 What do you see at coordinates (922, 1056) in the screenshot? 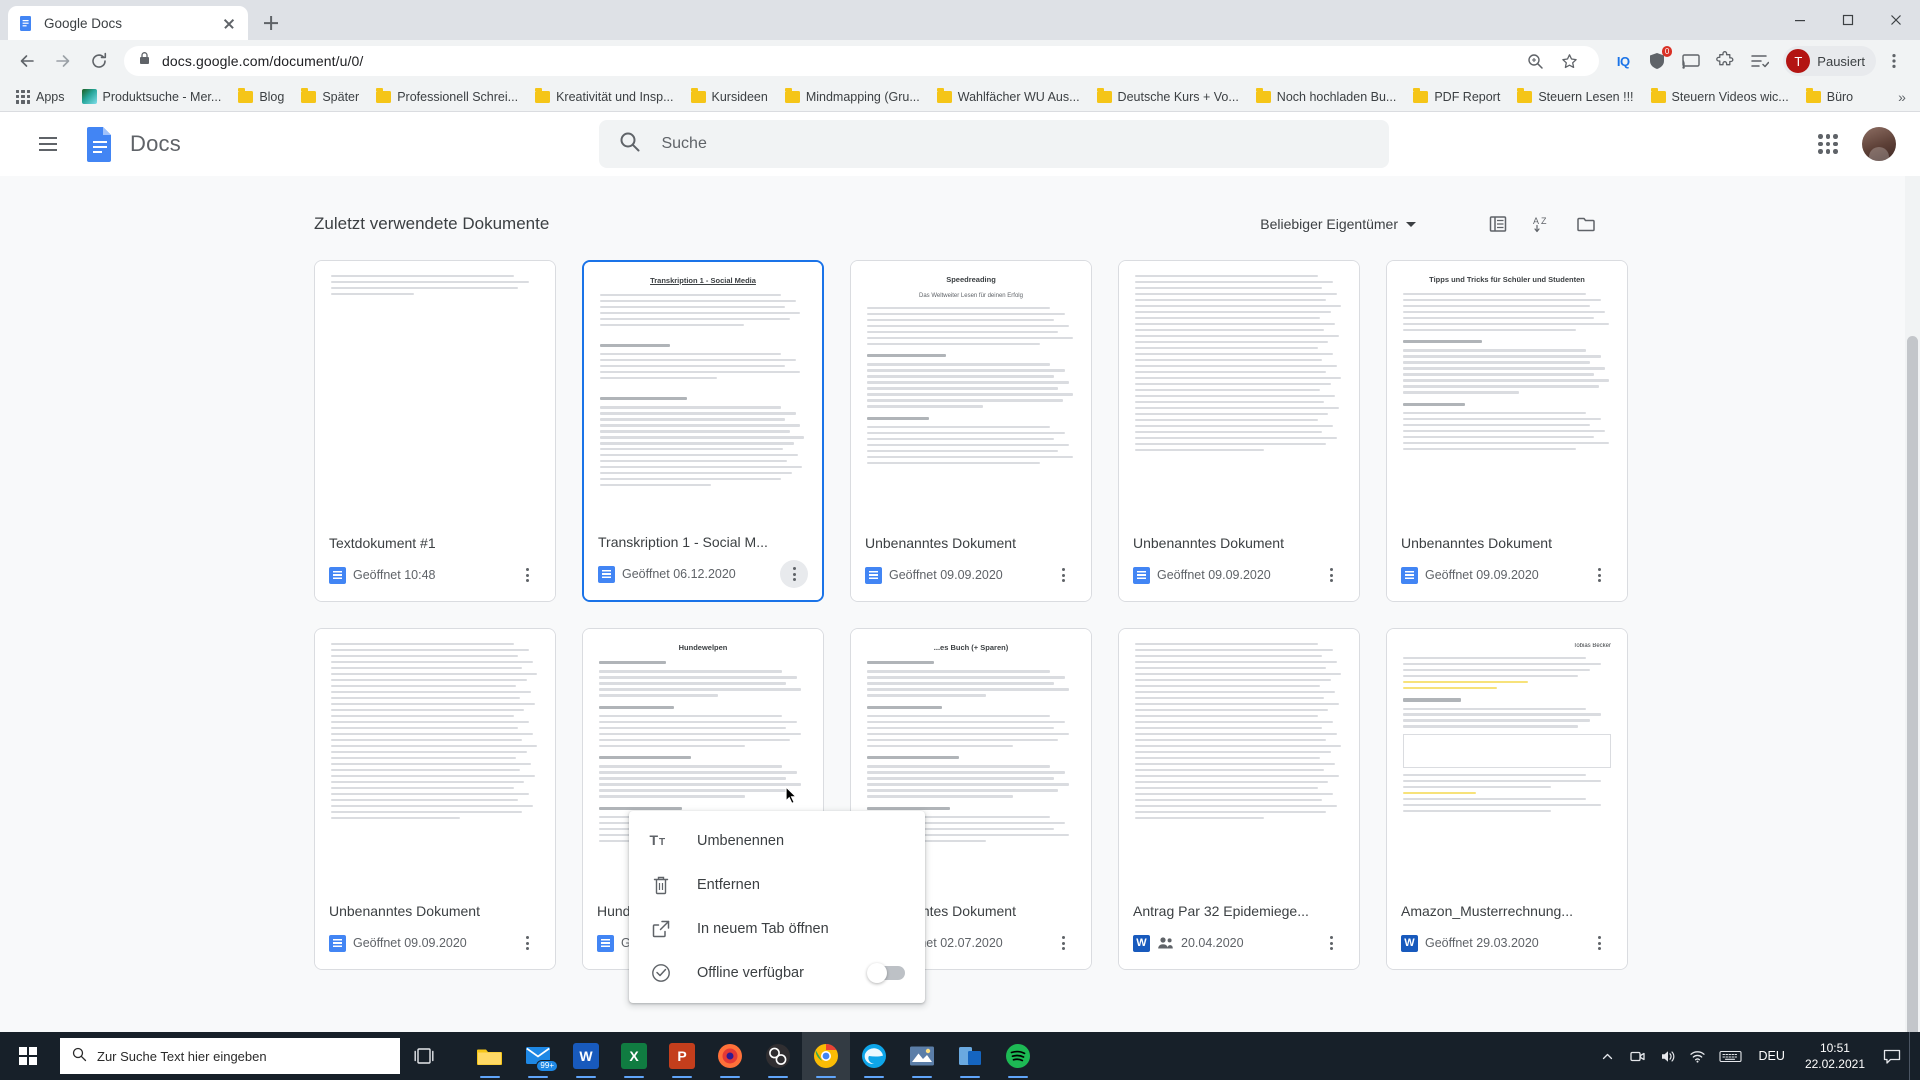
I see `taskbar-photos-app` at bounding box center [922, 1056].